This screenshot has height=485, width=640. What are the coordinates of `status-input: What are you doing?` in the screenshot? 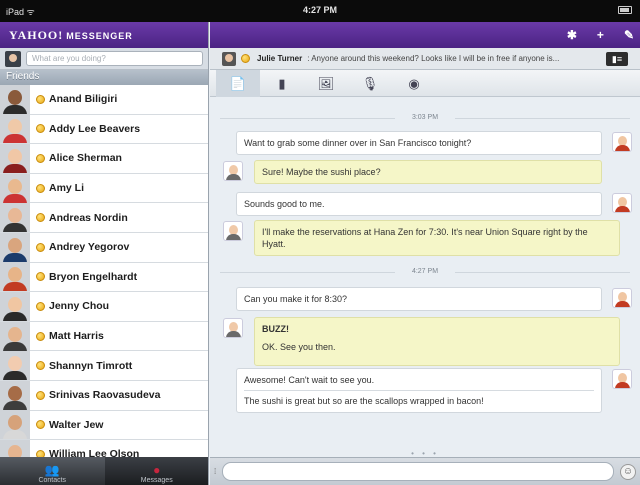 It's located at (114, 58).